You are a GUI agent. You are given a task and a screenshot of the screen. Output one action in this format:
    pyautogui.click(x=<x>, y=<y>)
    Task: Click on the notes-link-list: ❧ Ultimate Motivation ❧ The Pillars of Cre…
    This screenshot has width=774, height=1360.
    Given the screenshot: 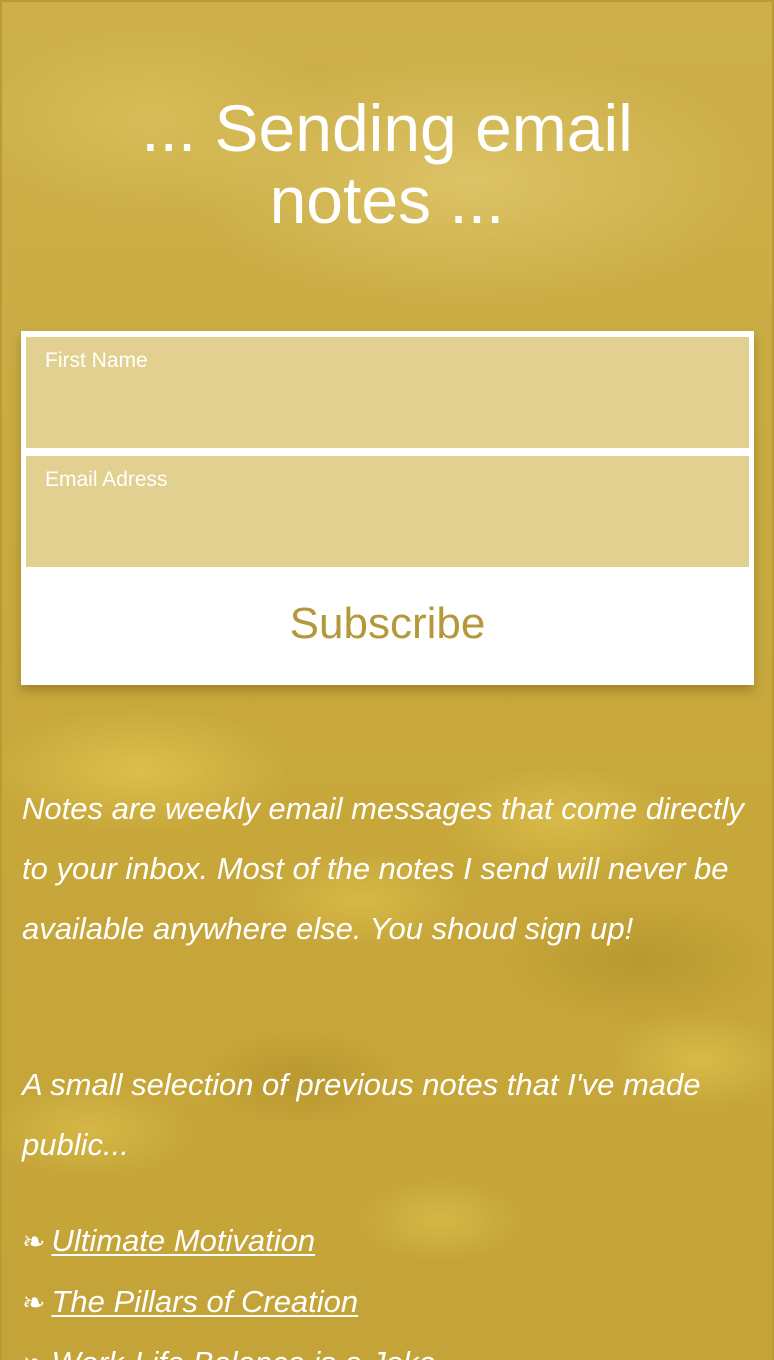 What is the action you would take?
    pyautogui.click(x=392, y=1285)
    